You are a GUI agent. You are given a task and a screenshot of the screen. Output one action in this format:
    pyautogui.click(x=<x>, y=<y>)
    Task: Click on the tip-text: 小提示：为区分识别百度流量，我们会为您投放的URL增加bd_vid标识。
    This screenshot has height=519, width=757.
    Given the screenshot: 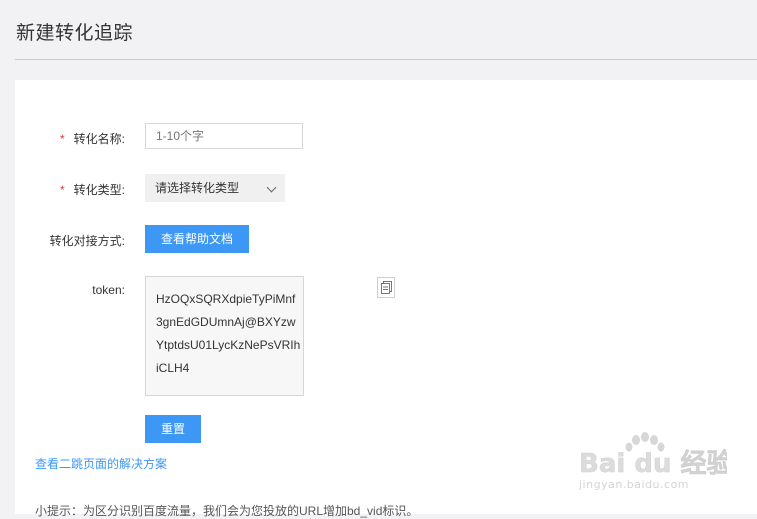 What is the action you would take?
    pyautogui.click(x=227, y=511)
    